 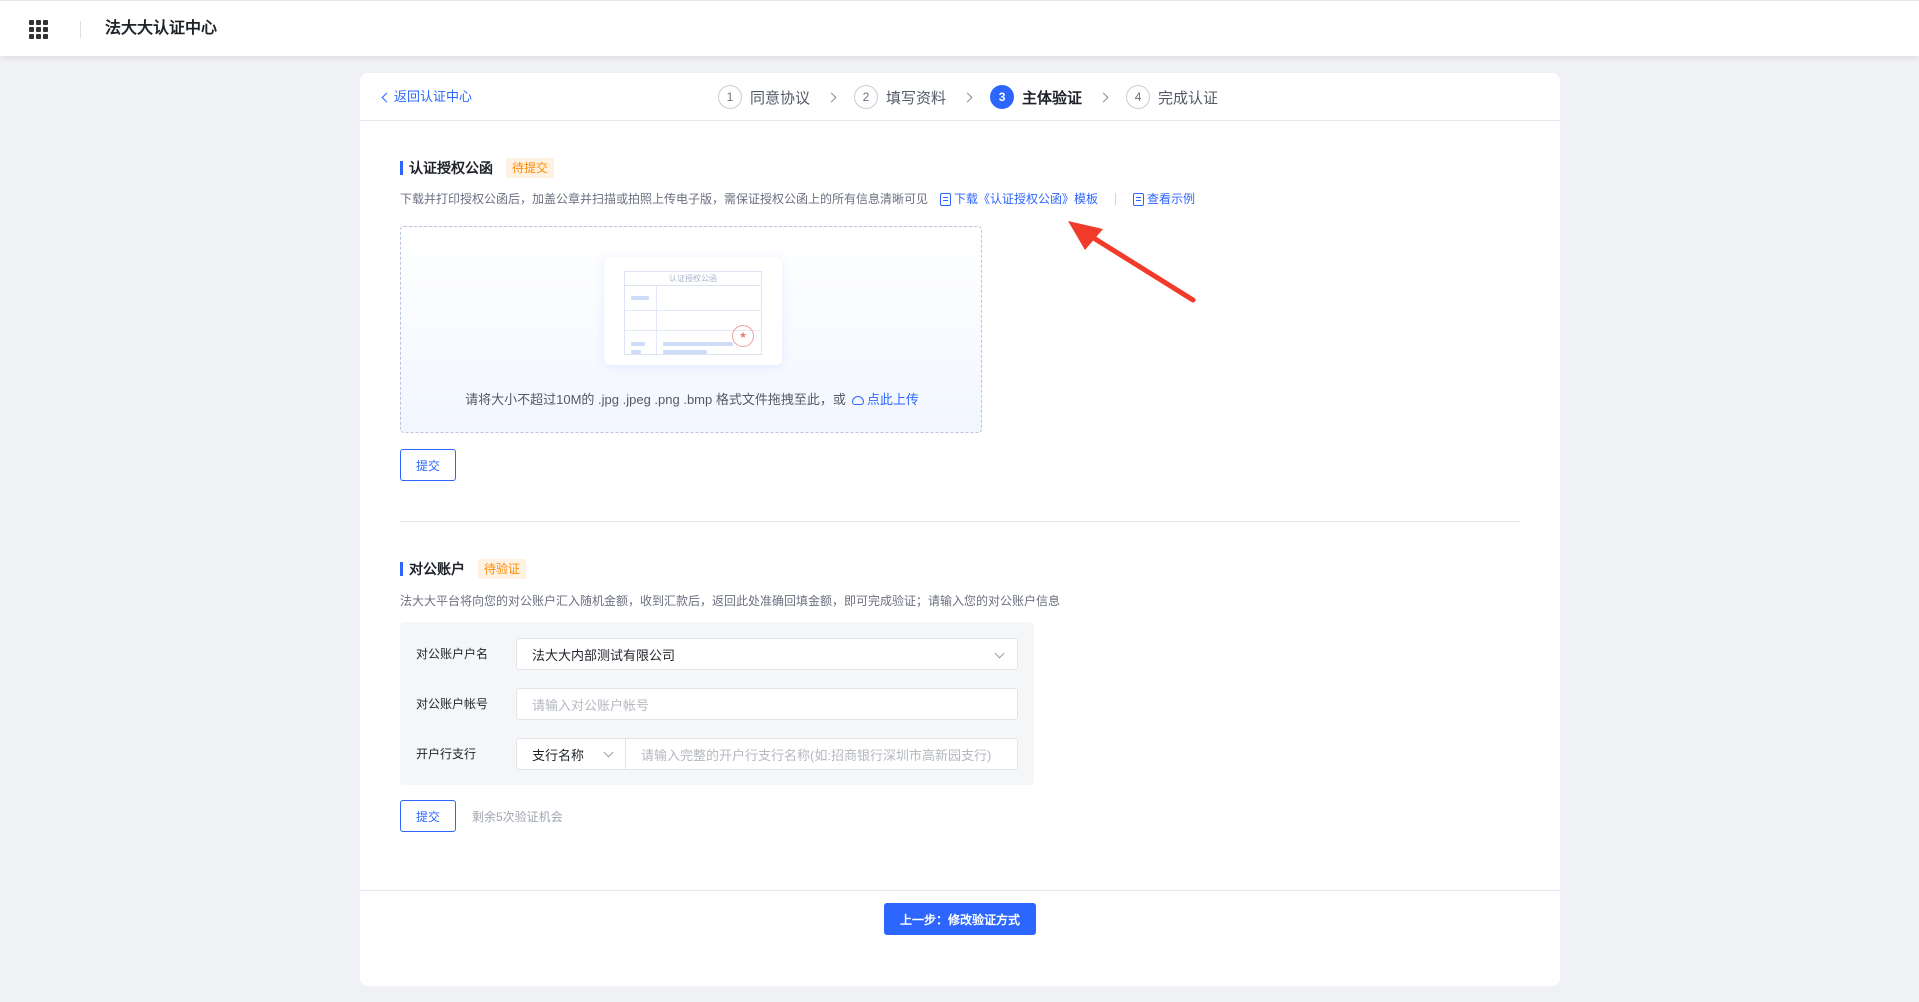 I want to click on card-header: 返回认证中心 1 同意协议 2 填写资料 3 主体验证 4 完成认证, so click(x=960, y=97).